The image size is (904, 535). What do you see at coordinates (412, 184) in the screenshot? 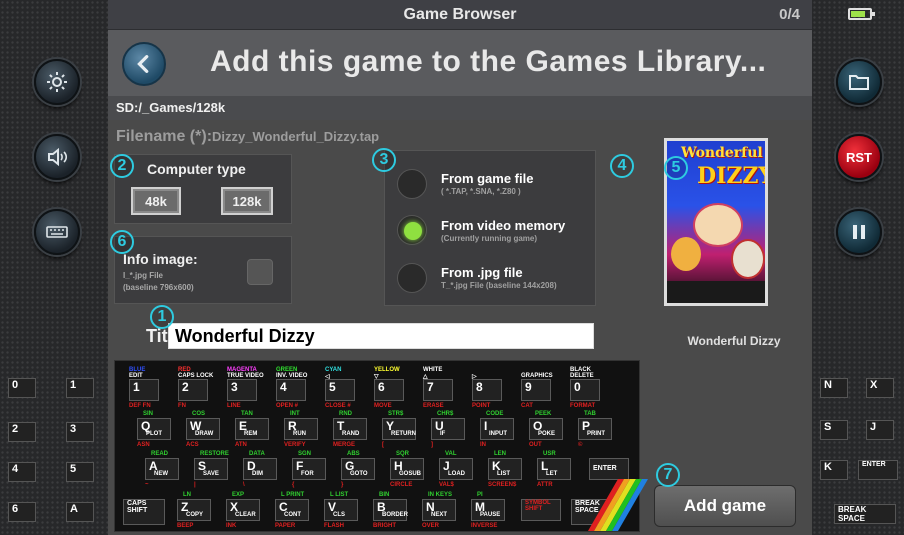
I see `radio-from-game-file` at bounding box center [412, 184].